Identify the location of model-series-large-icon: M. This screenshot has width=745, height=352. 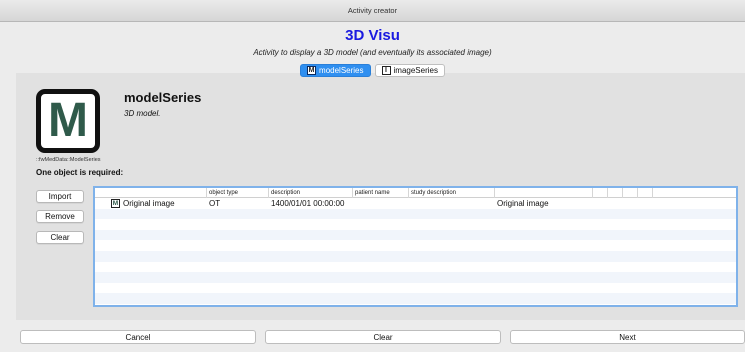
(68, 121).